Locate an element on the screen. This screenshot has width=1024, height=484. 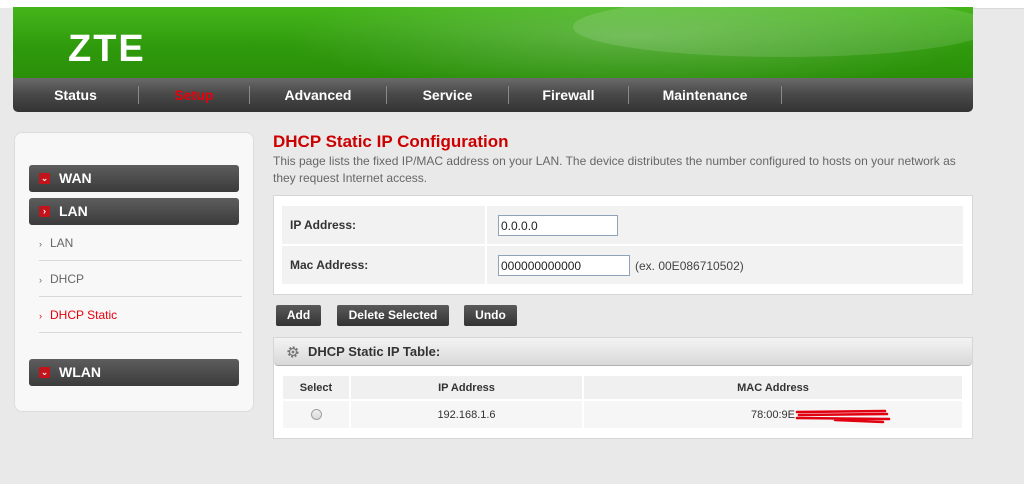
mac-cell: 78:00:9E is located at coordinates (773, 413).